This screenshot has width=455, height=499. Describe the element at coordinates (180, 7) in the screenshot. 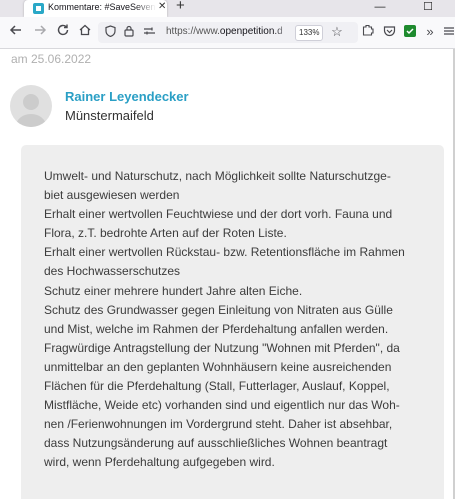

I see `new-tab-plus-icon: +` at that location.